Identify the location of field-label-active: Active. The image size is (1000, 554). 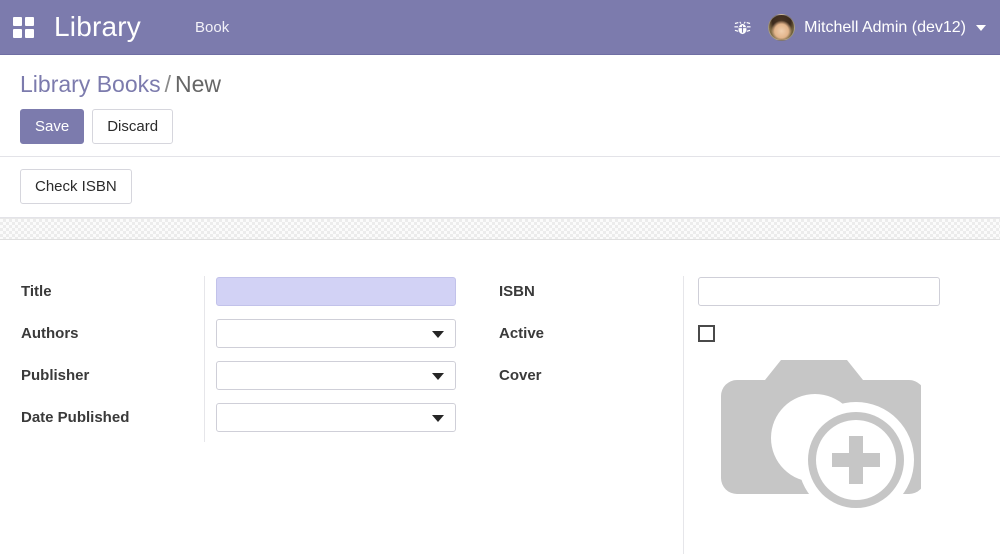
(522, 333).